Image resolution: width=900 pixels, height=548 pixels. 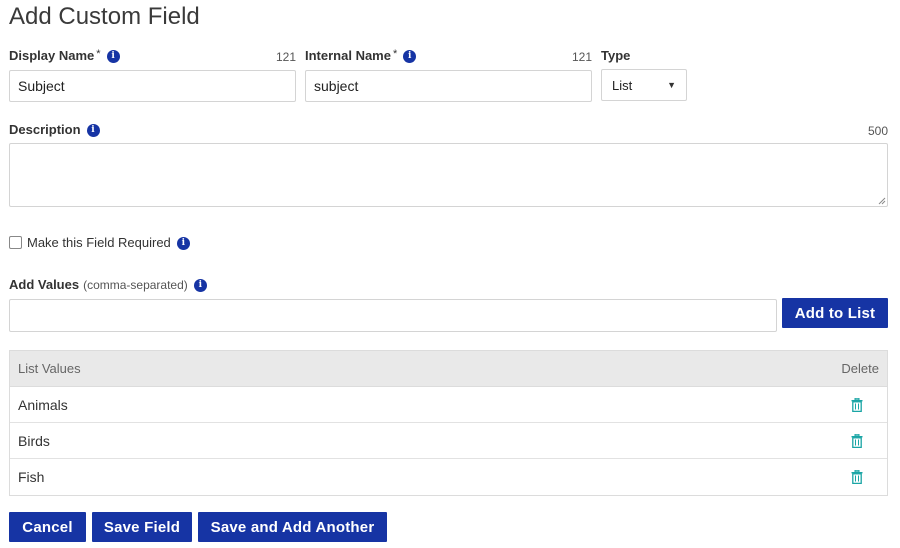 What do you see at coordinates (361, 56) in the screenshot?
I see `internal-name-label: Internal Name * i` at bounding box center [361, 56].